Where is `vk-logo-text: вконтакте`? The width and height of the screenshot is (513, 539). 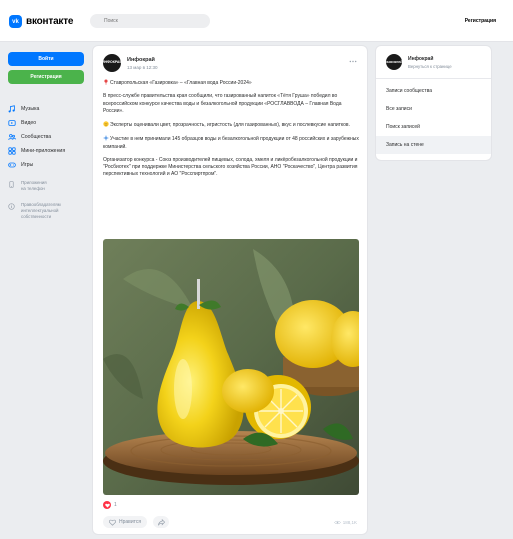 vk-logo-text: вконтакте is located at coordinates (50, 21).